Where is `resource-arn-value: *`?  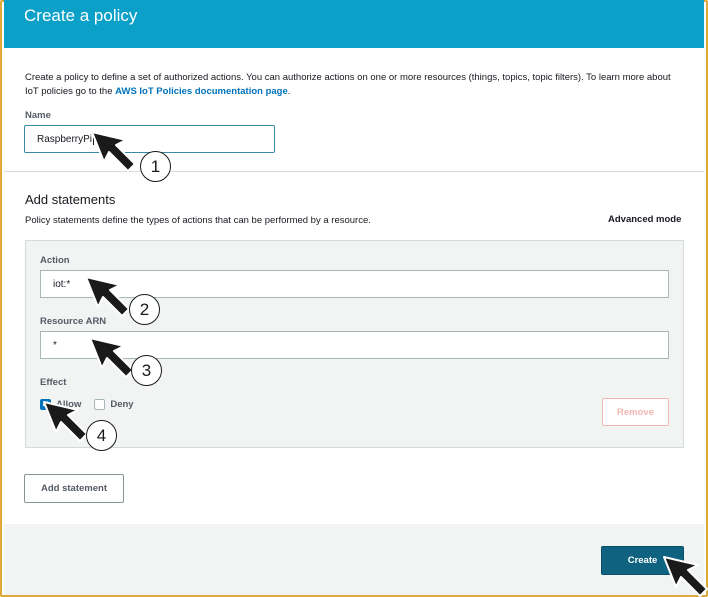 resource-arn-value: * is located at coordinates (55, 345).